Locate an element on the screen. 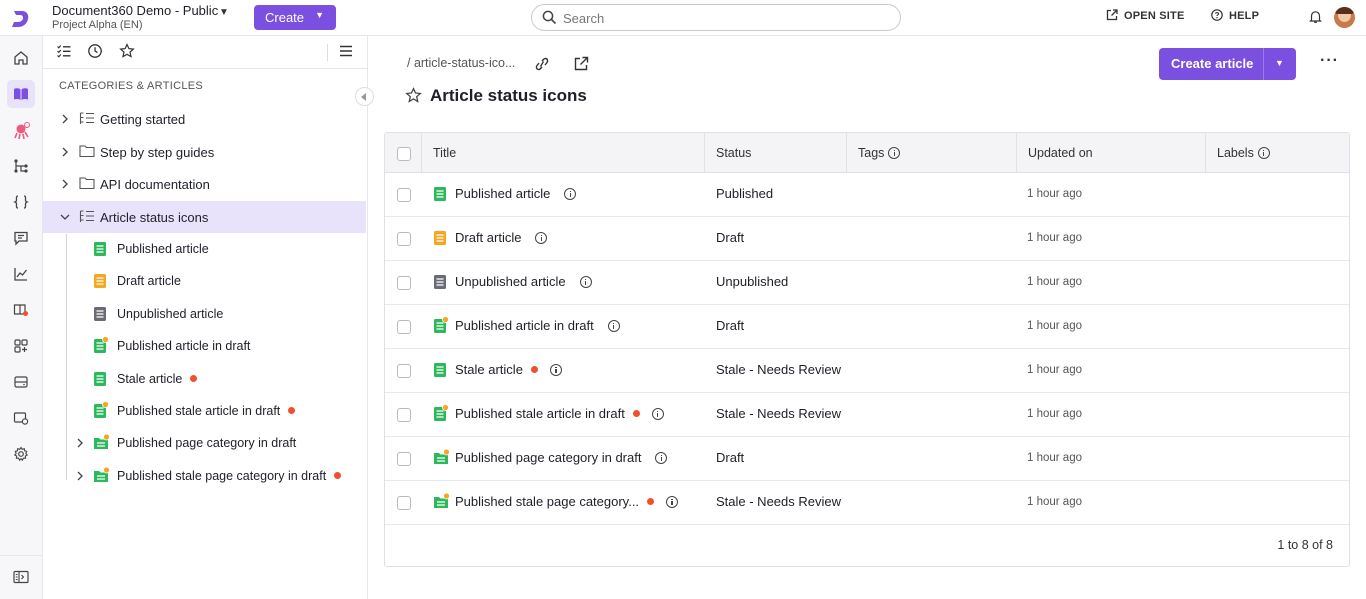  tree-article-published-in-draft: Published article in draft is located at coordinates (204, 346).